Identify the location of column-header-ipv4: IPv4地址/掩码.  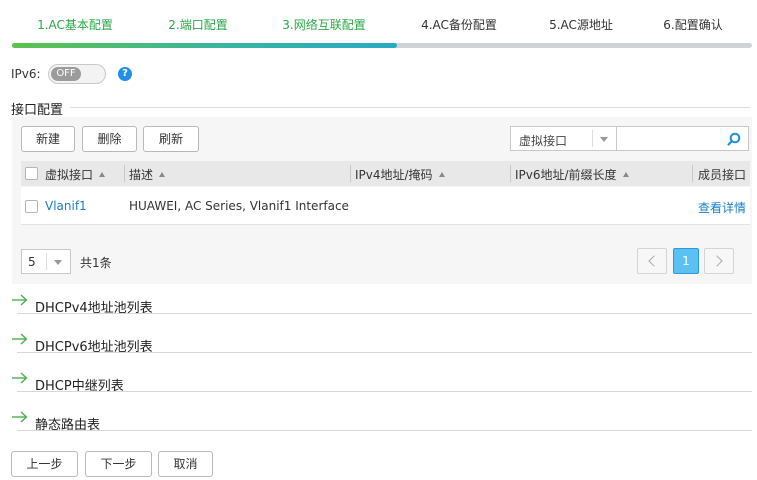
(400, 174).